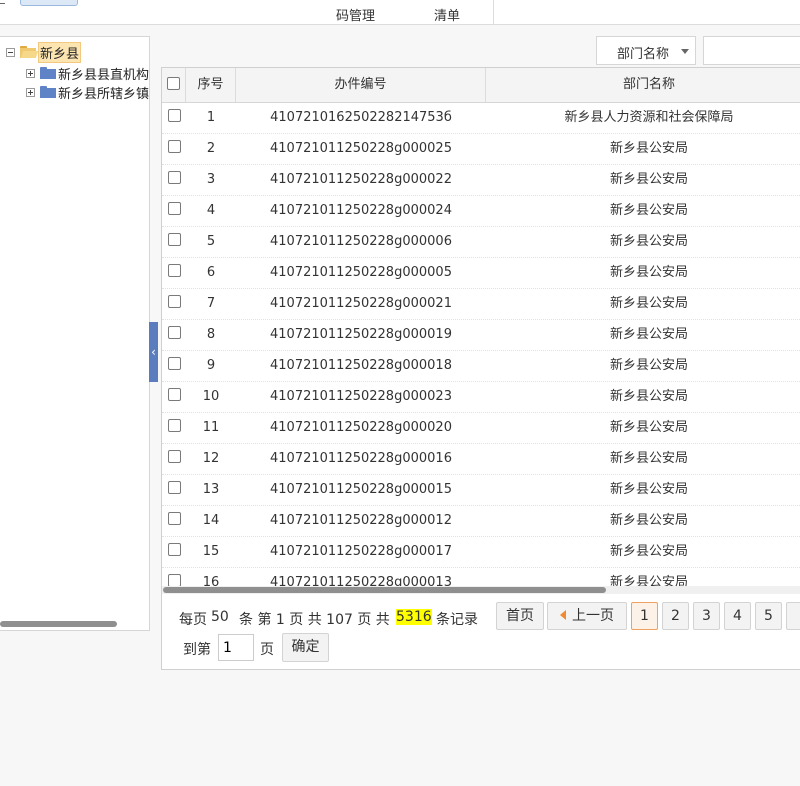 Image resolution: width=800 pixels, height=786 pixels. I want to click on collapse-icon, so click(10, 52).